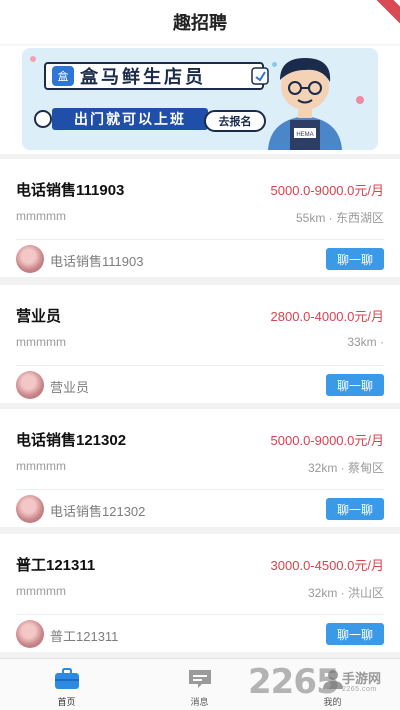 This screenshot has width=400, height=710. What do you see at coordinates (56, 565) in the screenshot?
I see `job-title: 普工121311` at bounding box center [56, 565].